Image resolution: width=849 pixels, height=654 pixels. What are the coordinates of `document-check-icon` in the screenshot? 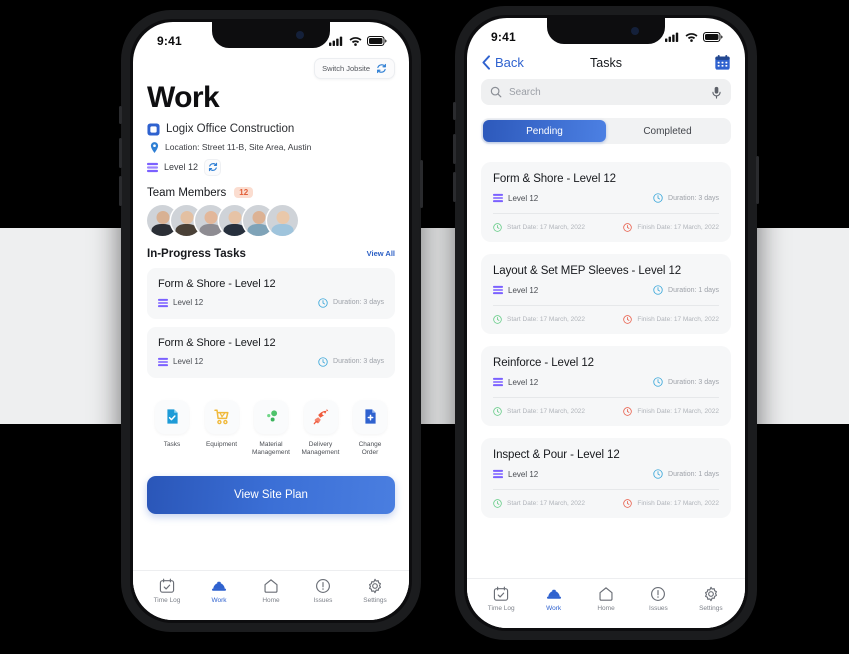 It's located at (172, 416).